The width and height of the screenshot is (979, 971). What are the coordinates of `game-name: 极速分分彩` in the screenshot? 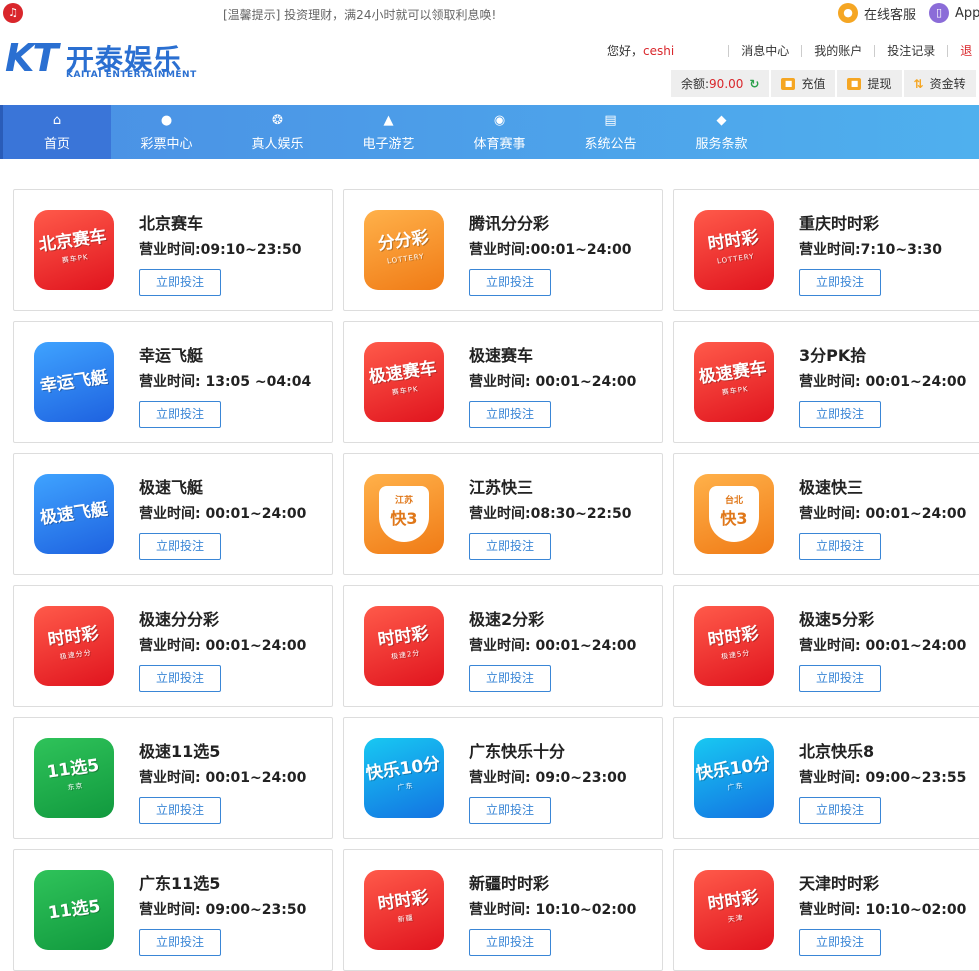 It's located at (179, 618).